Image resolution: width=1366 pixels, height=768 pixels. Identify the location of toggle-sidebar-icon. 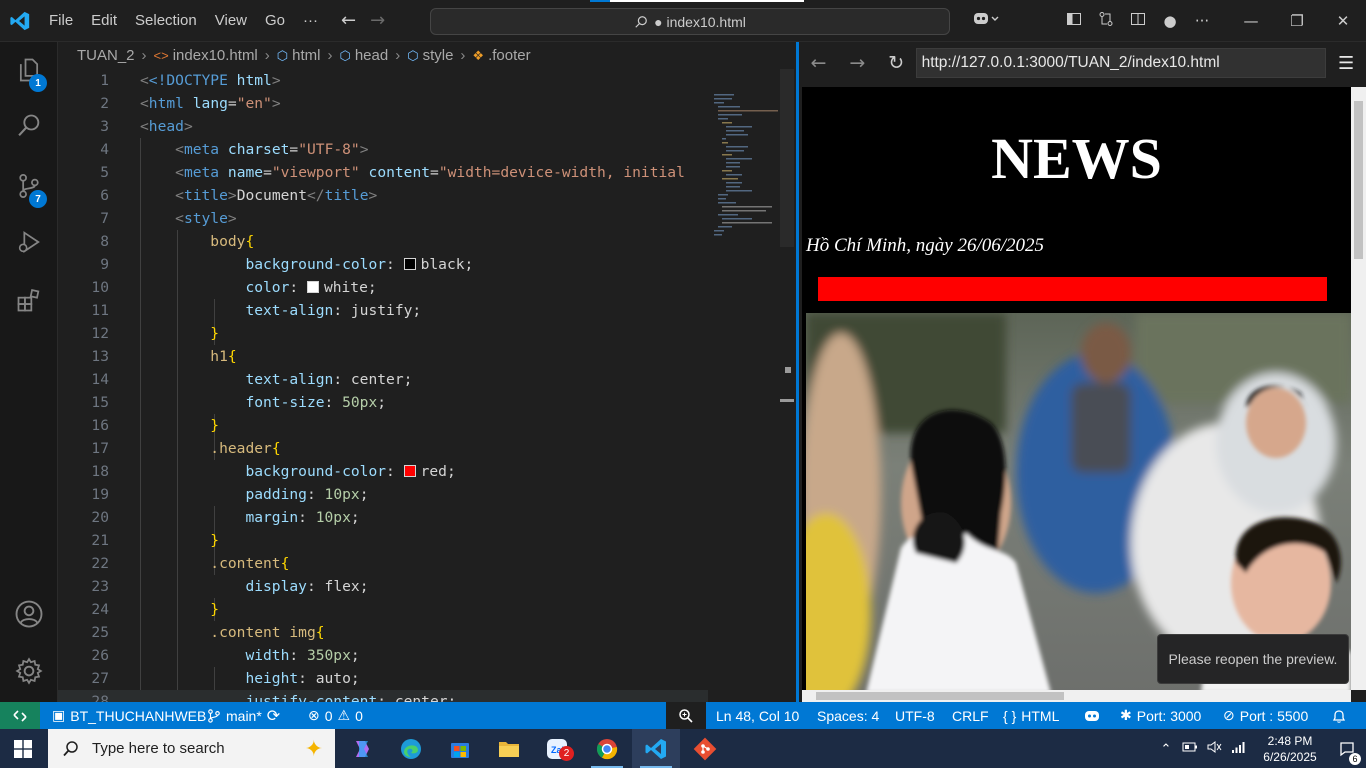
(1074, 21).